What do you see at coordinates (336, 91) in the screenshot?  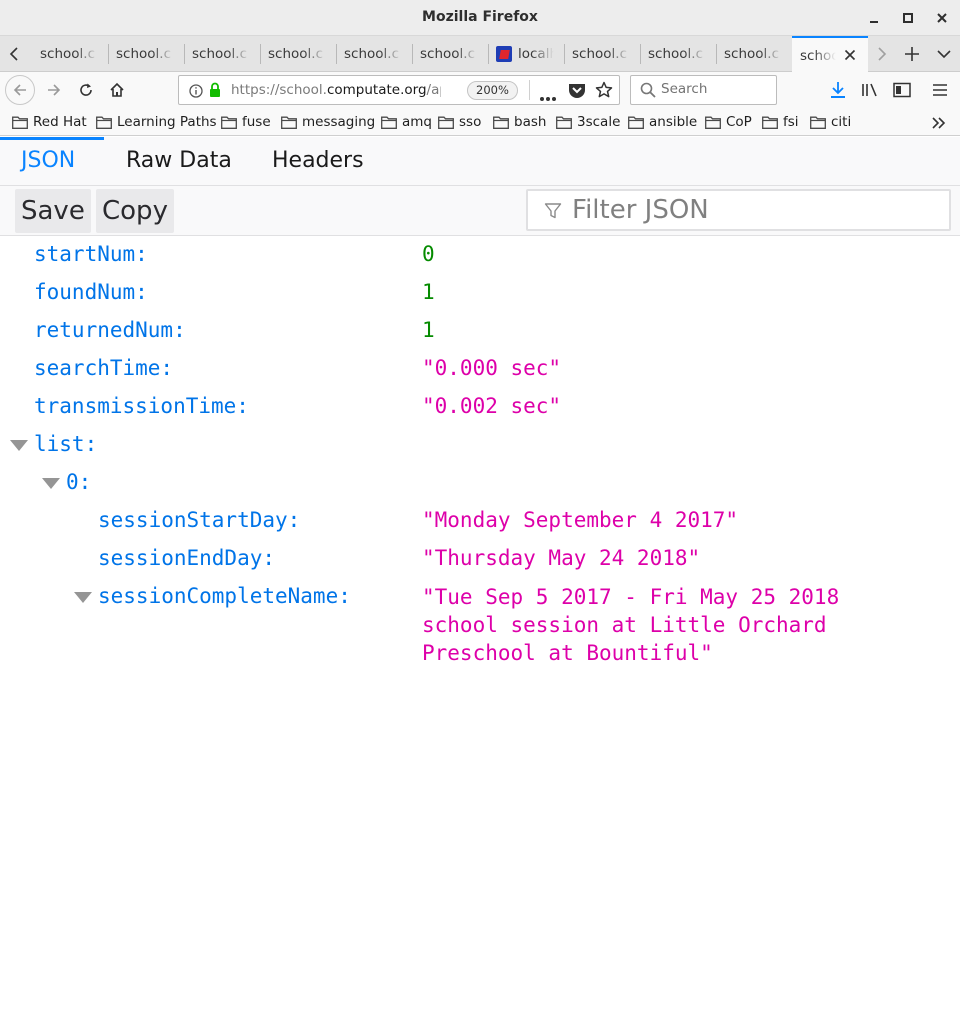 I see `url-text: https://school.computate.org/ap` at bounding box center [336, 91].